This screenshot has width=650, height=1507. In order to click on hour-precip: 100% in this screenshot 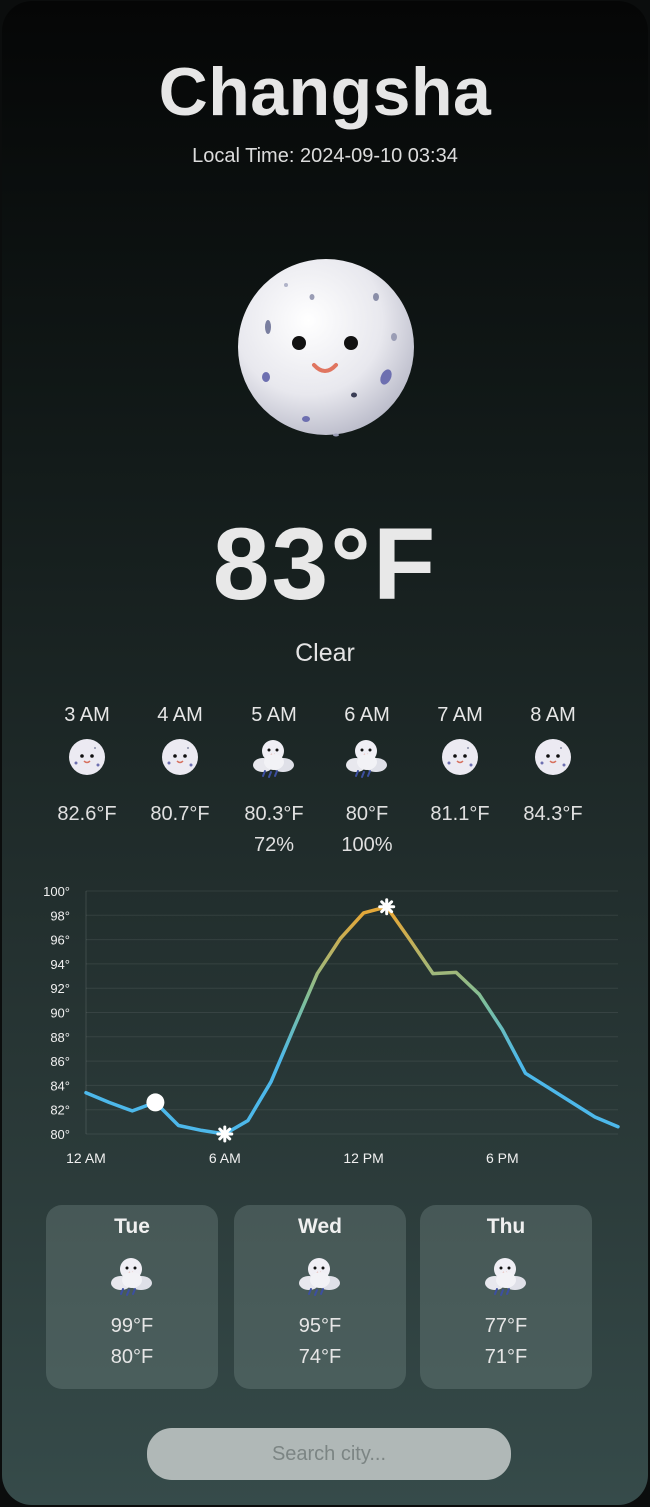, I will do `click(367, 845)`.